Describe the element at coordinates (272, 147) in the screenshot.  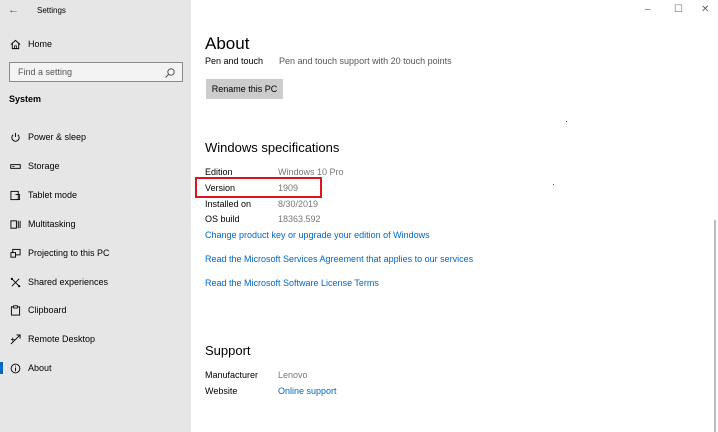
I see `windows-specifications-heading: Windows specifications` at that location.